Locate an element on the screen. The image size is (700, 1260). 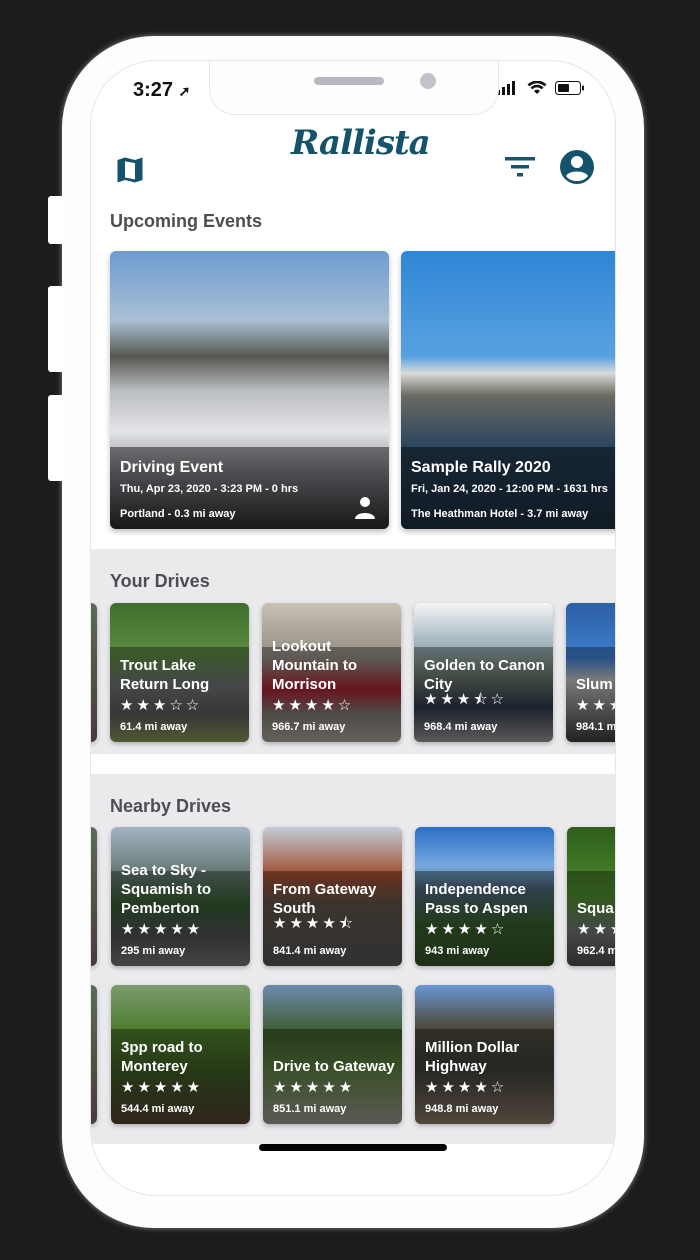
drive-name: Sea to Sky - Squamish to Pemberton is located at coordinates (166, 889).